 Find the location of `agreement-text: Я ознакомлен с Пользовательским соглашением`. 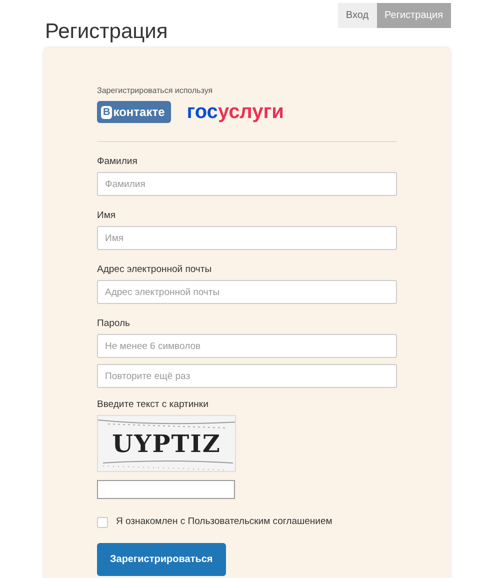

agreement-text: Я ознакомлен с Пользовательским соглашением is located at coordinates (224, 522).